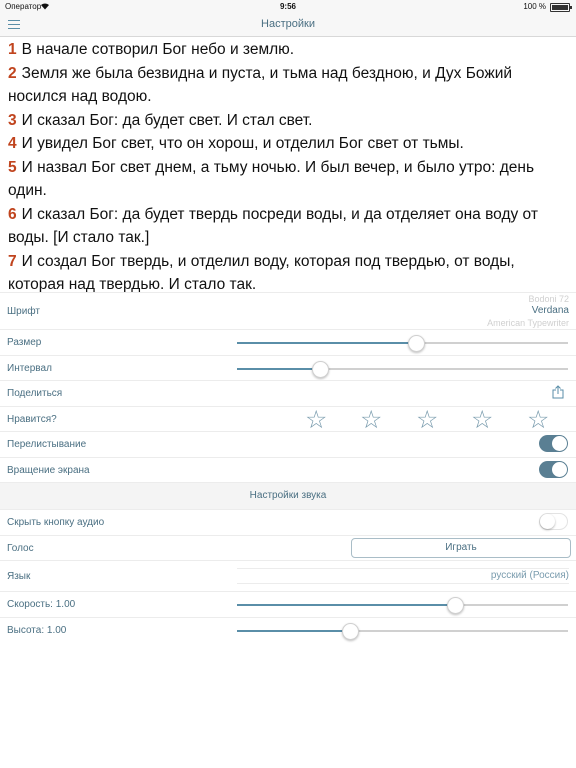 This screenshot has width=576, height=768. I want to click on paging-toggle, so click(553, 443).